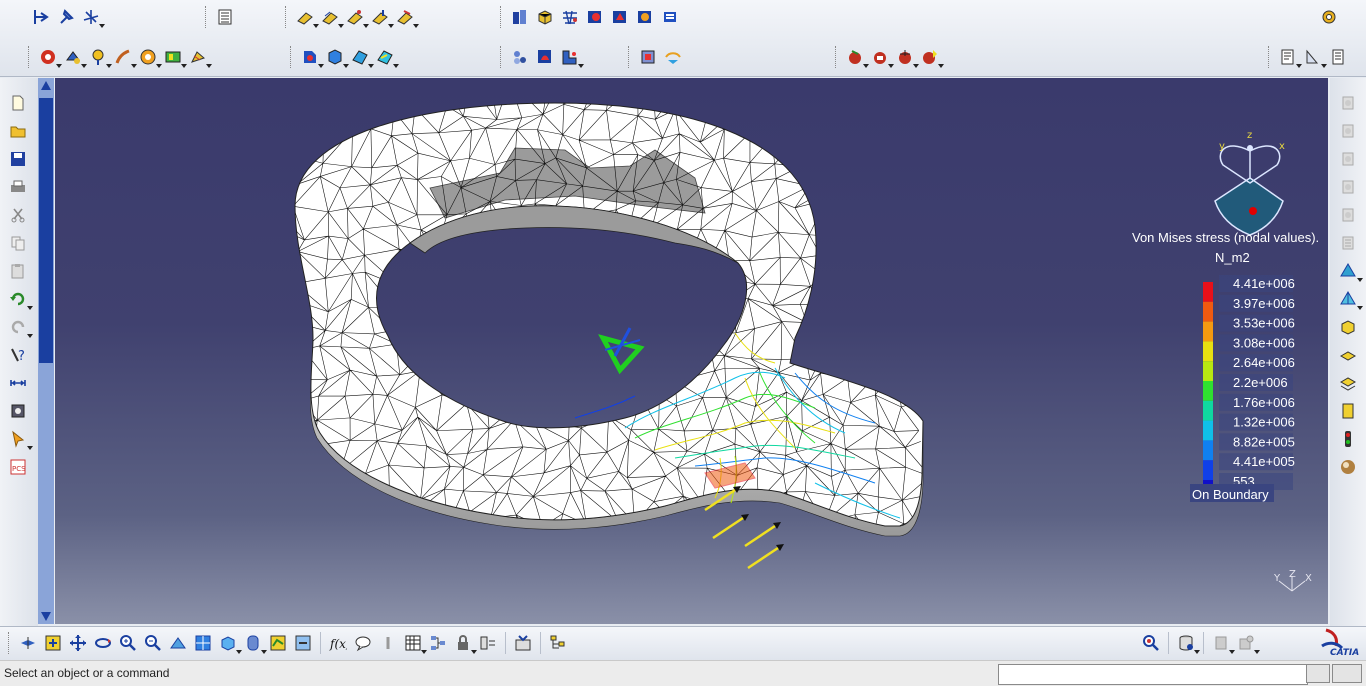 Image resolution: width=1366 pixels, height=686 pixels. Describe the element at coordinates (1187, 643) in the screenshot. I see `database-icon` at that location.